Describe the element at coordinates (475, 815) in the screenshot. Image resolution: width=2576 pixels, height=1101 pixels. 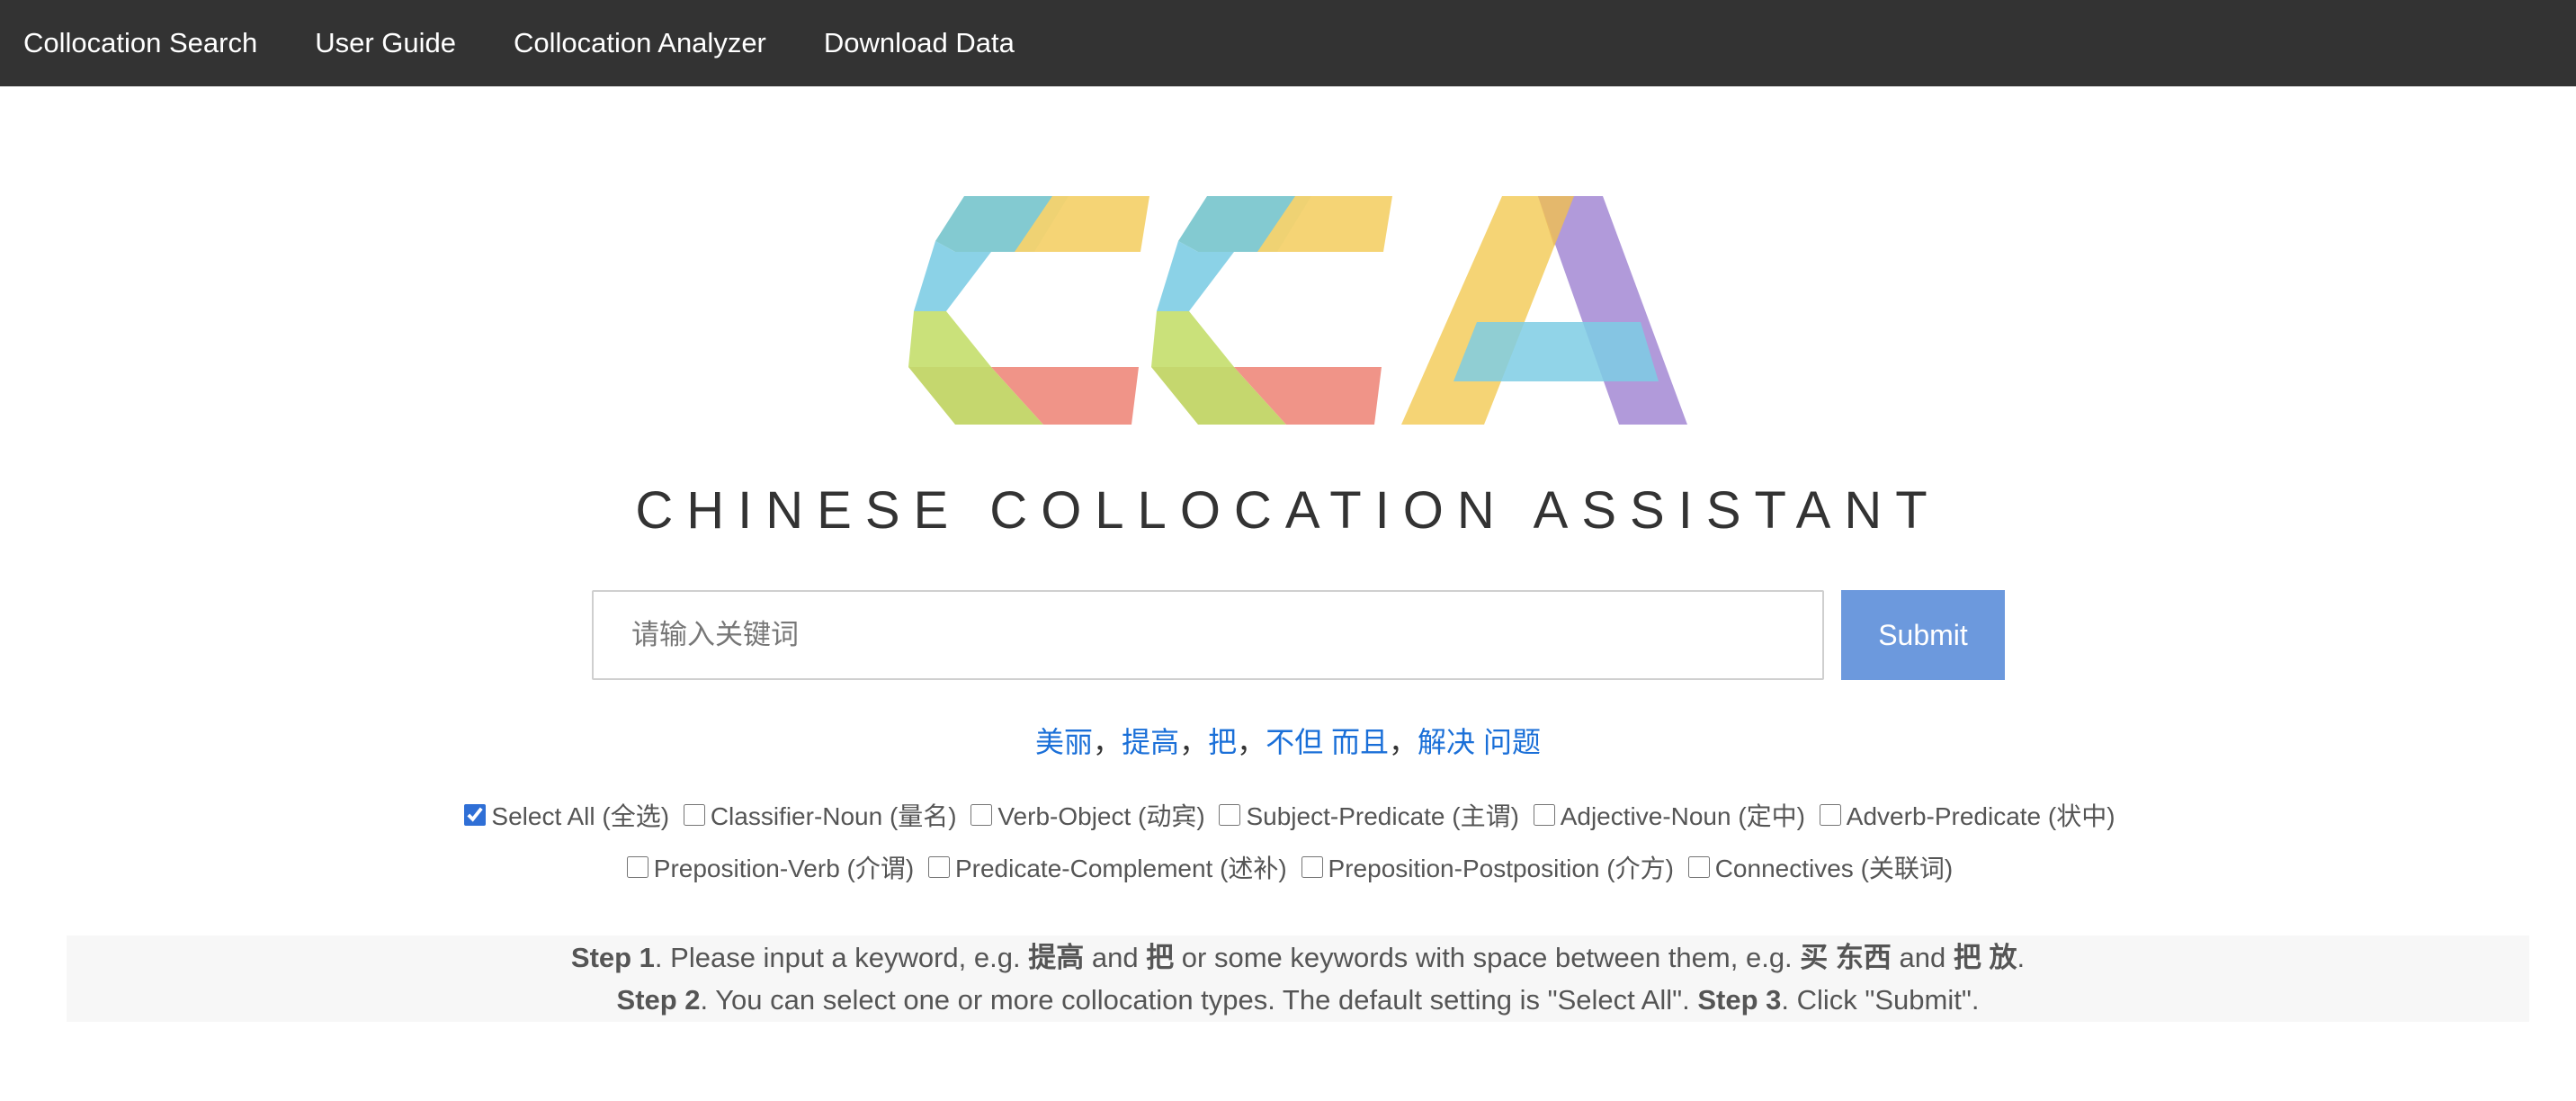
I see `select-all-checkbox` at that location.